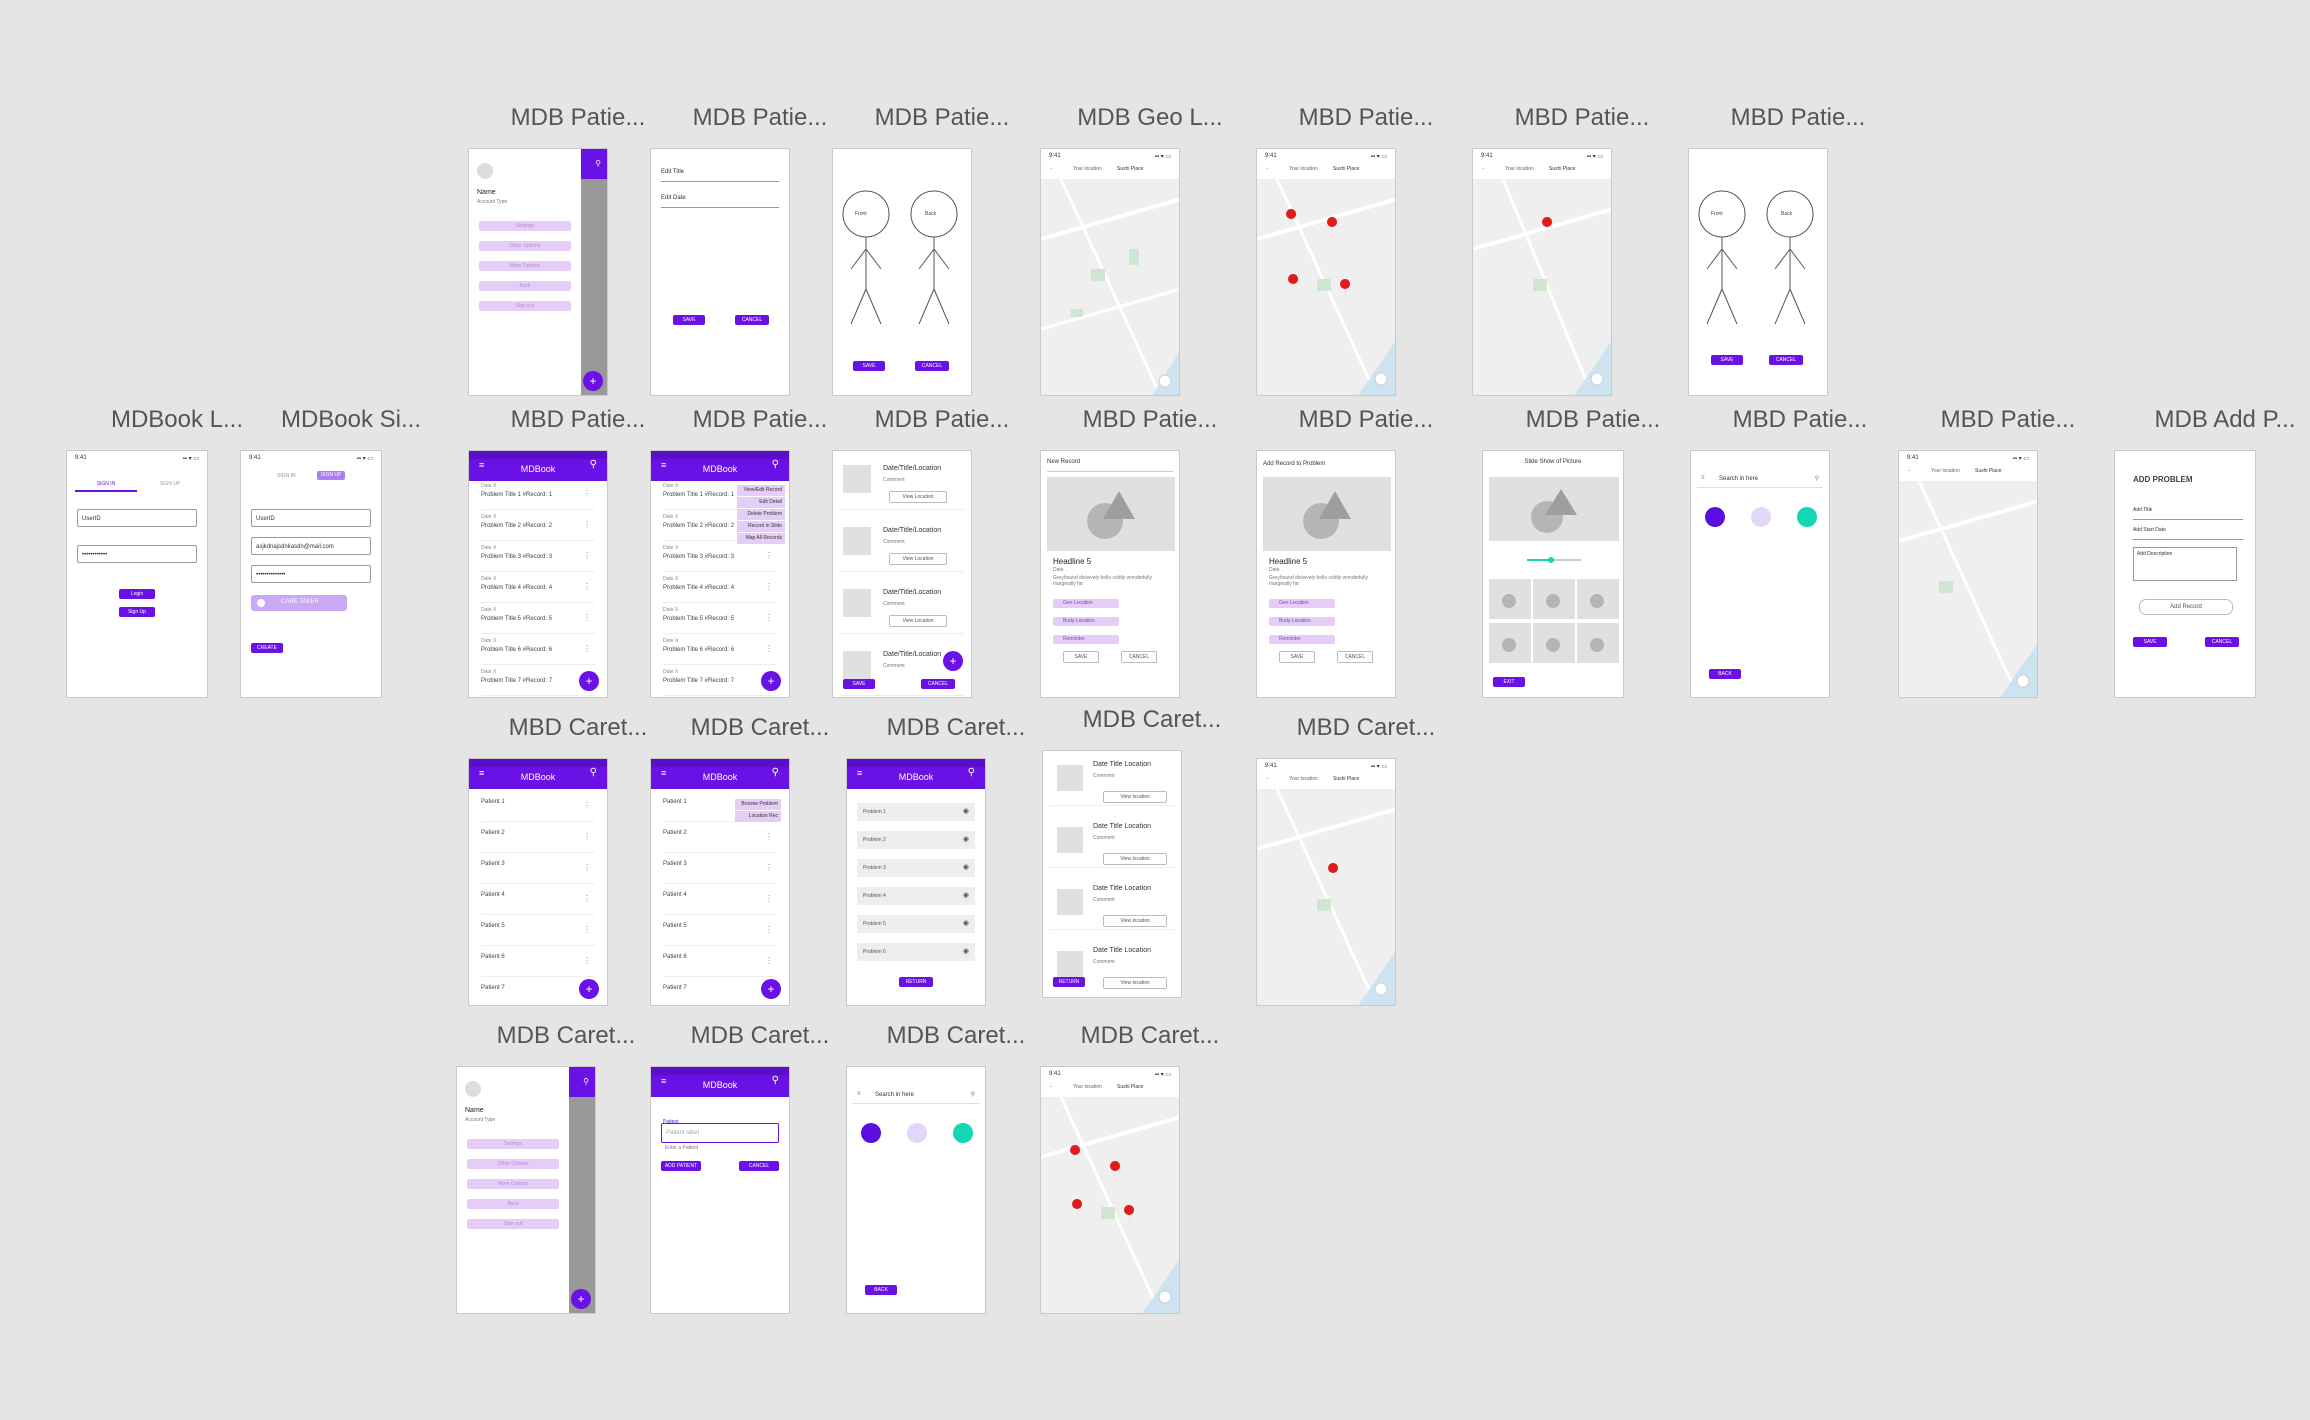 Image resolution: width=2310 pixels, height=1420 pixels. What do you see at coordinates (538, 931) in the screenshot?
I see `list-item: Patient 5 ⋮` at bounding box center [538, 931].